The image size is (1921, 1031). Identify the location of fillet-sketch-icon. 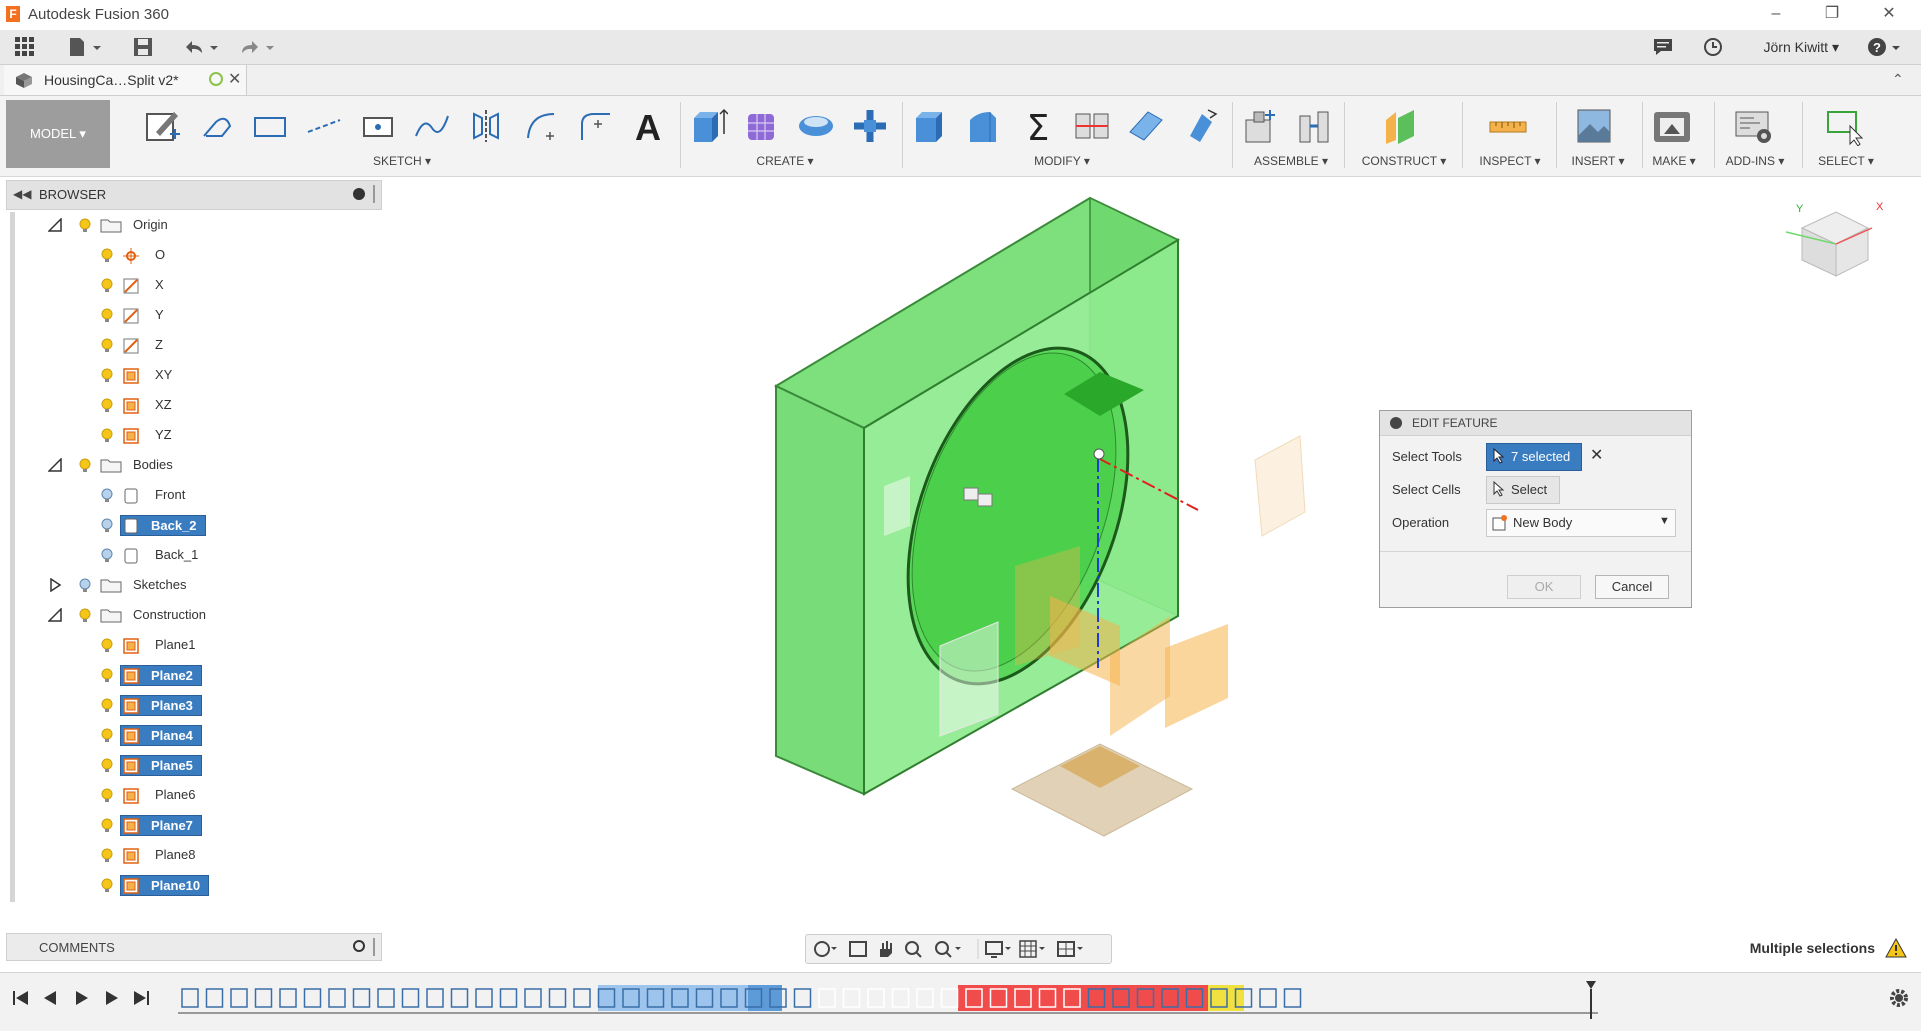
(594, 126).